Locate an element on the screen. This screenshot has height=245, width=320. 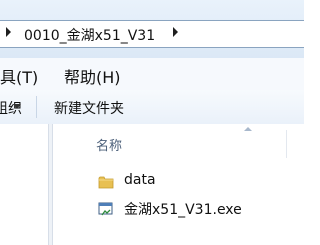
breadcrumb: 0010_金湖x51_V31 is located at coordinates (152, 34).